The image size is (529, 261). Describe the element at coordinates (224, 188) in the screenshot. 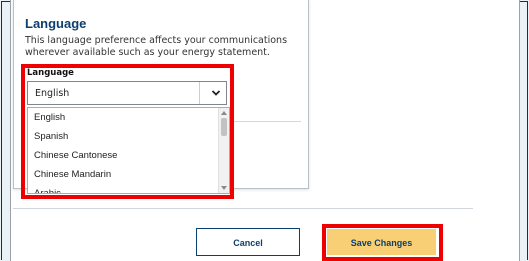

I see `scroll-down-arrow-icon` at that location.